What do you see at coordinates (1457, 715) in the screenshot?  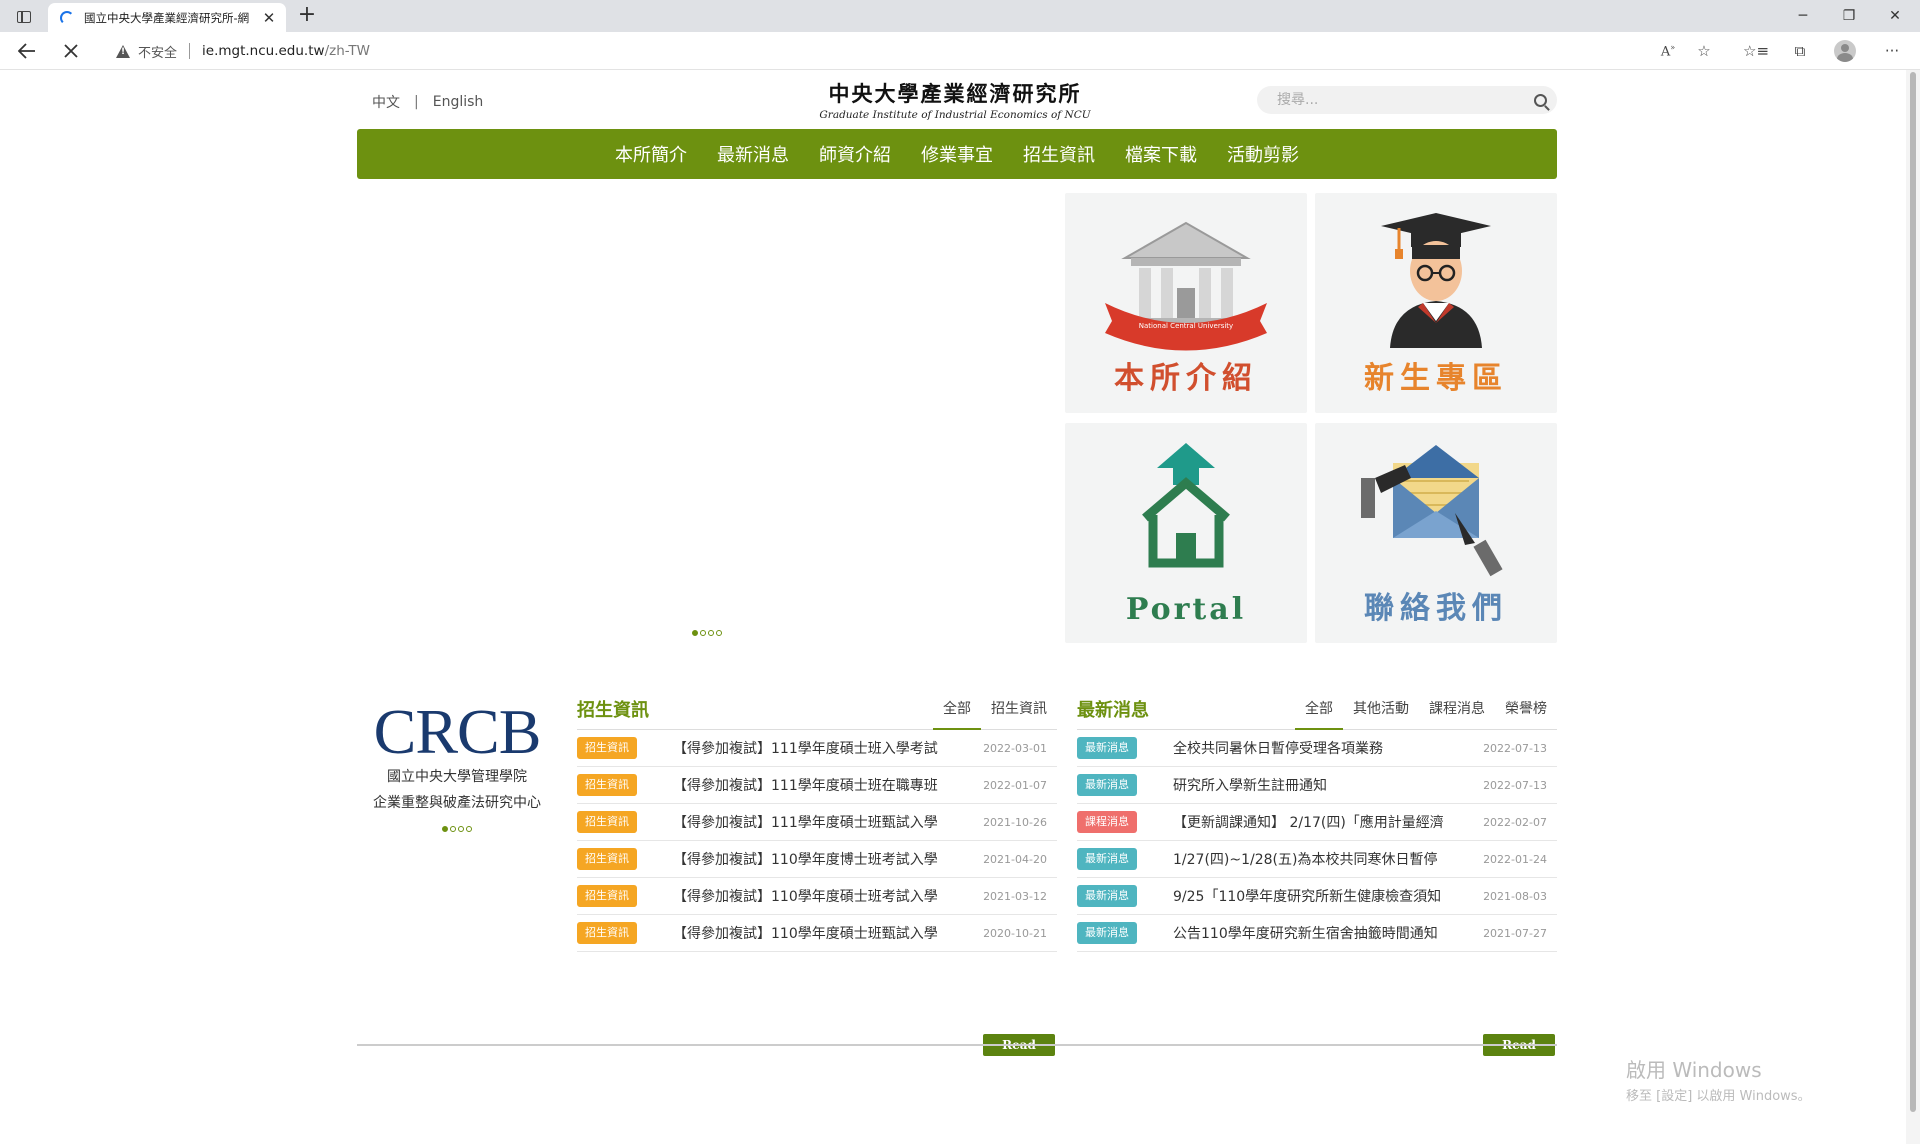 I see `tab-course-news: 課程消息` at bounding box center [1457, 715].